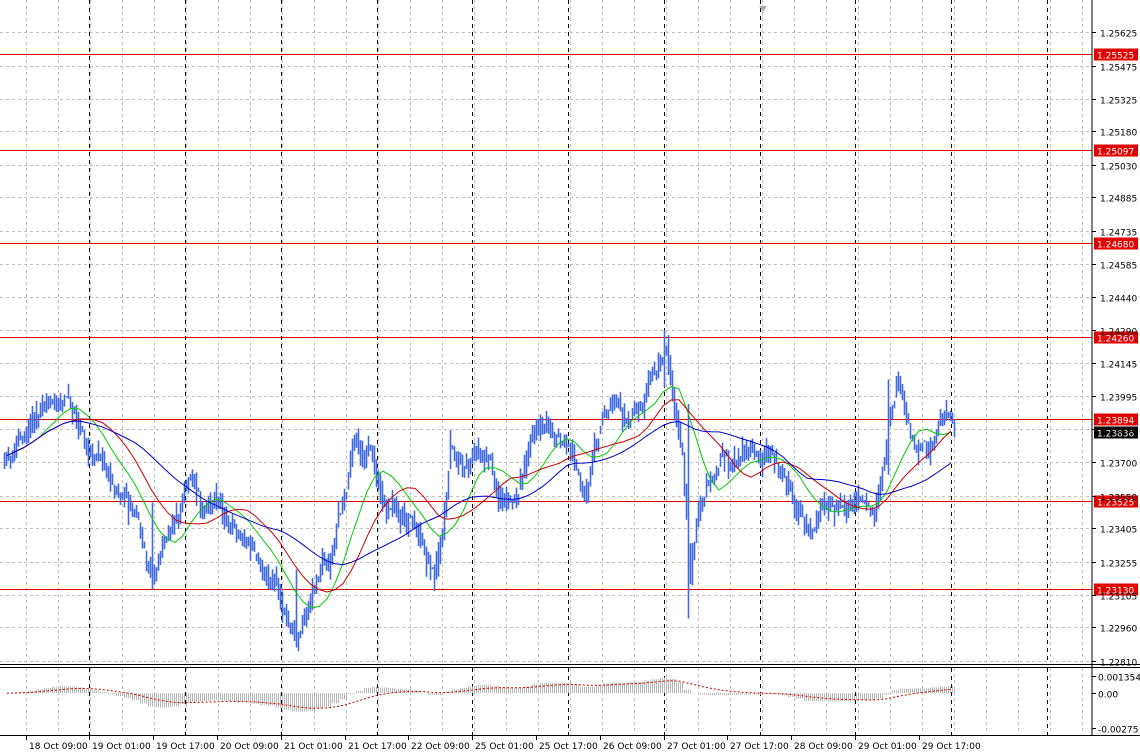  I want to click on osc-y-tick-label: -0.00275, so click(1118, 731).